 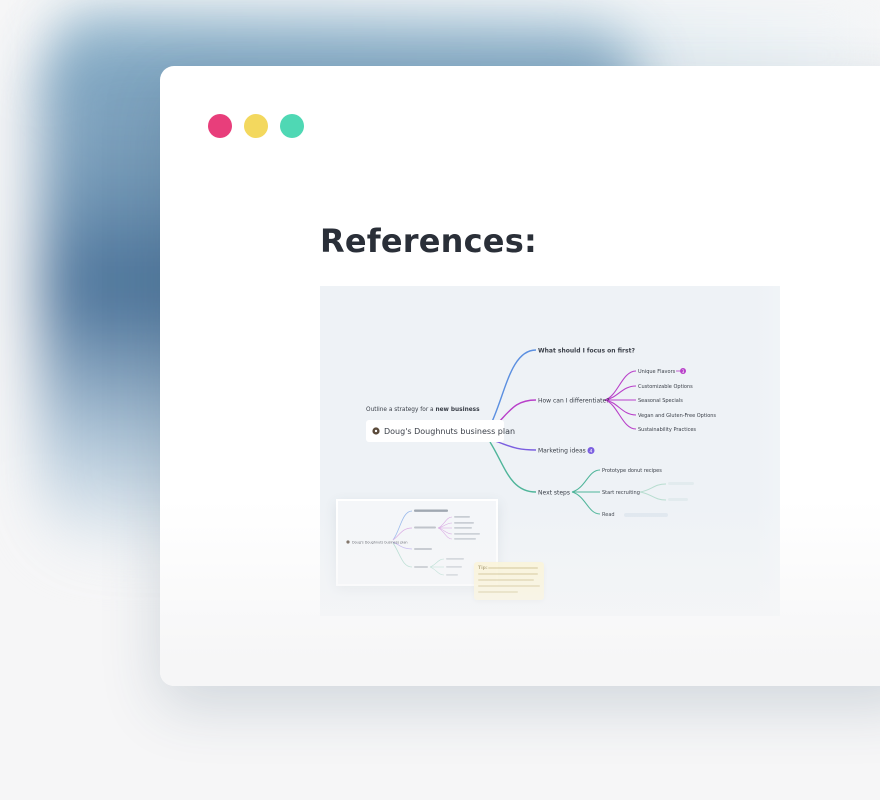 I want to click on prompt-text: Outline a strategy for a new business, so click(x=423, y=410).